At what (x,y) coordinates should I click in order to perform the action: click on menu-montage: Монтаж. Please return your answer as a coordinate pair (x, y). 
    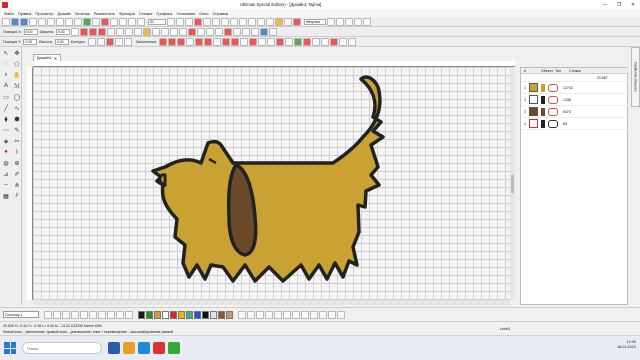
    Looking at the image, I should click on (82, 13).